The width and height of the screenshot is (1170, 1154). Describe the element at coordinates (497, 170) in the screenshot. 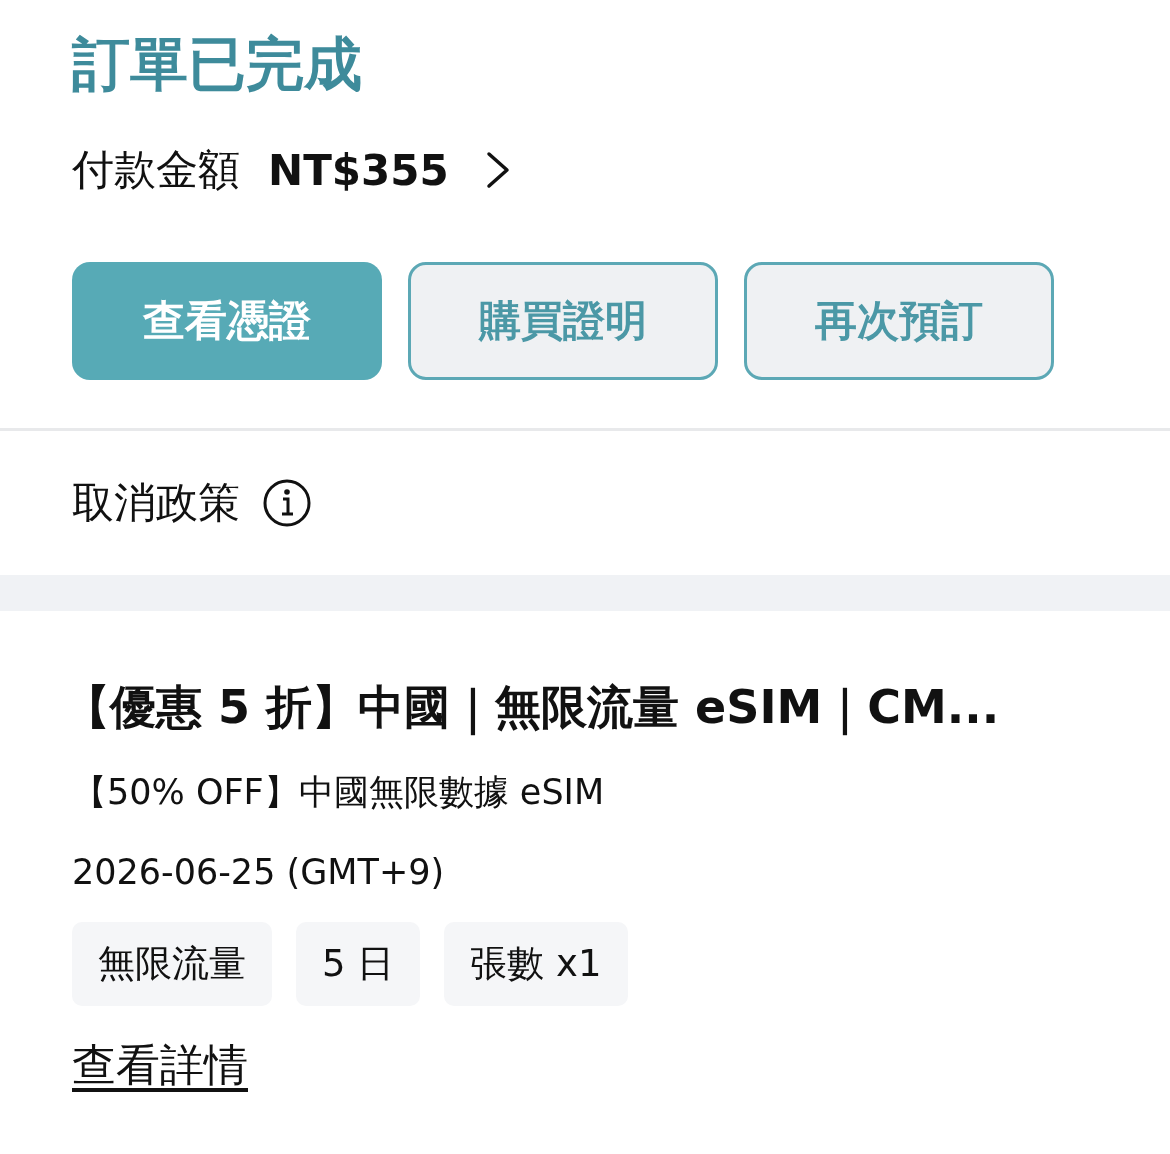

I see `chevron-right-icon` at that location.